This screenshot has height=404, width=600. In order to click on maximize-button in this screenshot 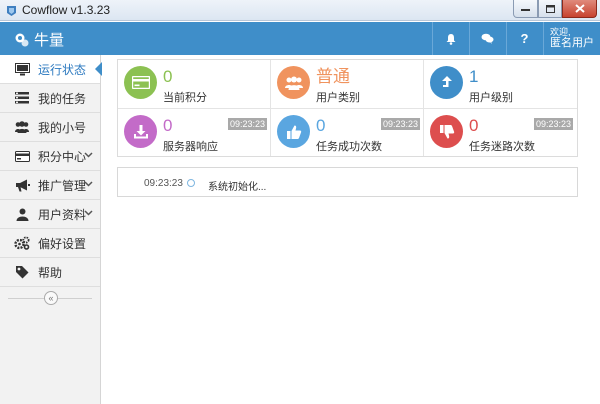, I will do `click(550, 9)`.